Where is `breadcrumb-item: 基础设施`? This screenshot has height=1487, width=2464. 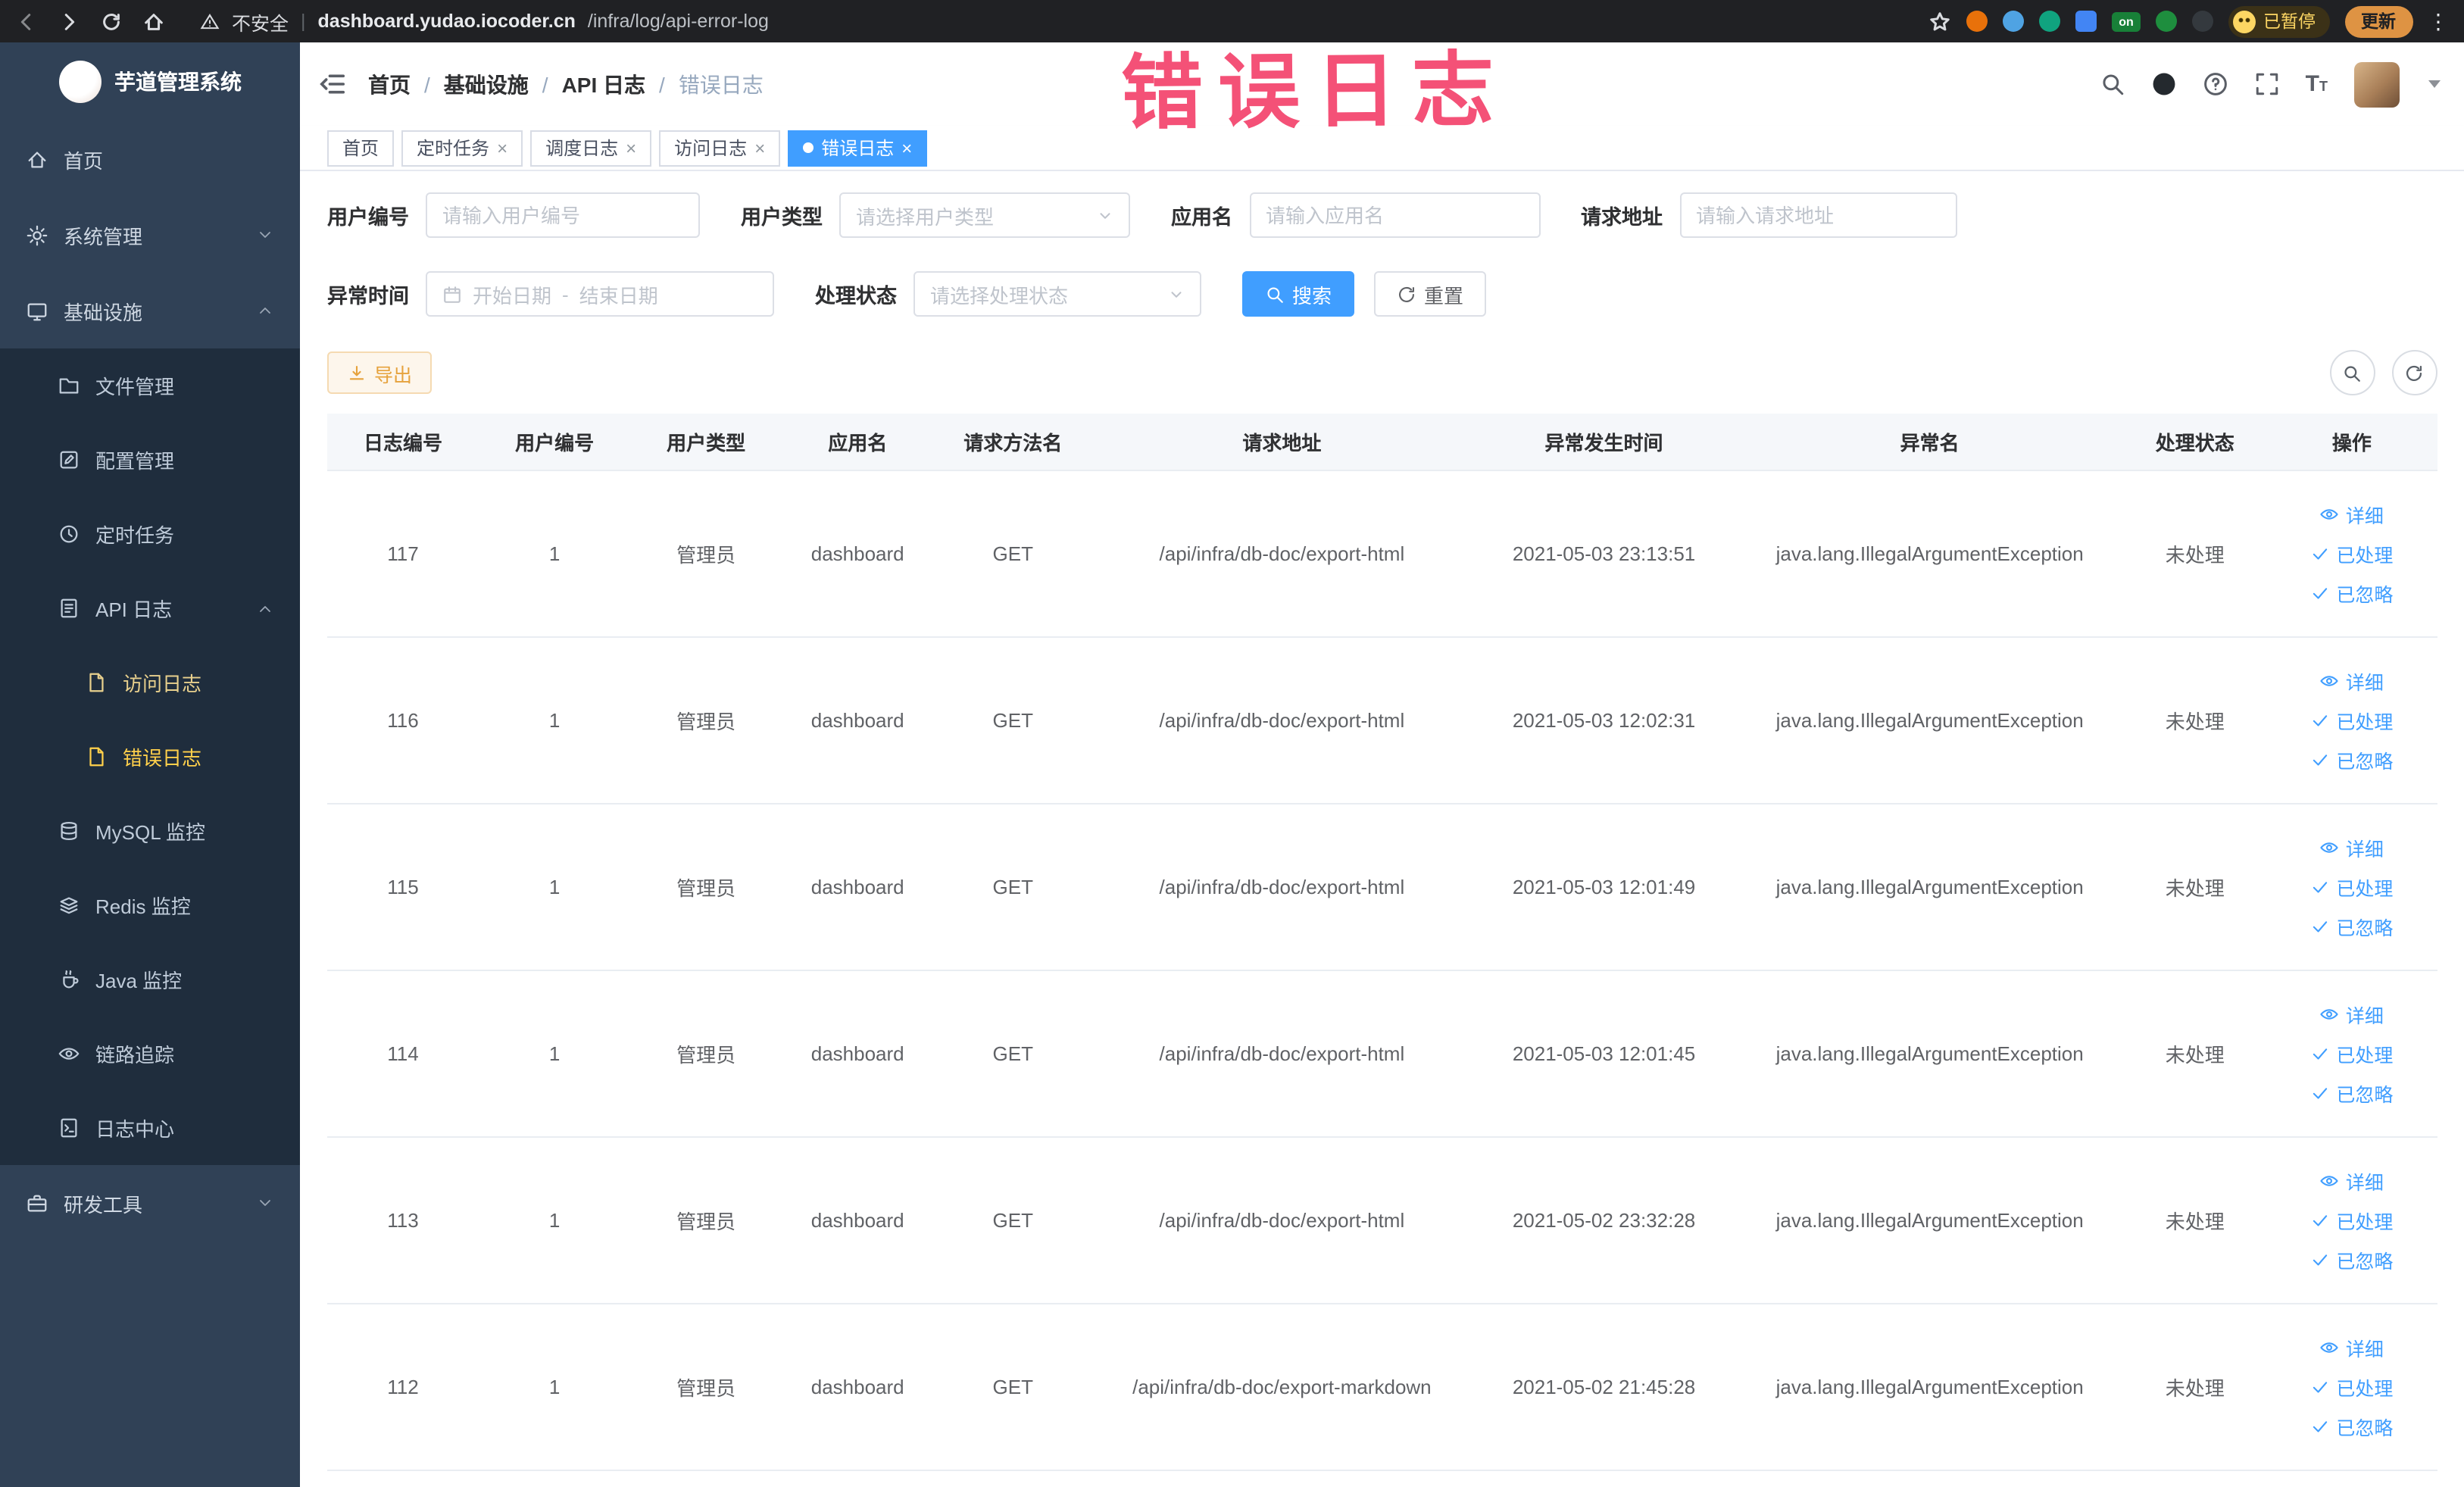 breadcrumb-item: 基础设施 is located at coordinates (486, 84).